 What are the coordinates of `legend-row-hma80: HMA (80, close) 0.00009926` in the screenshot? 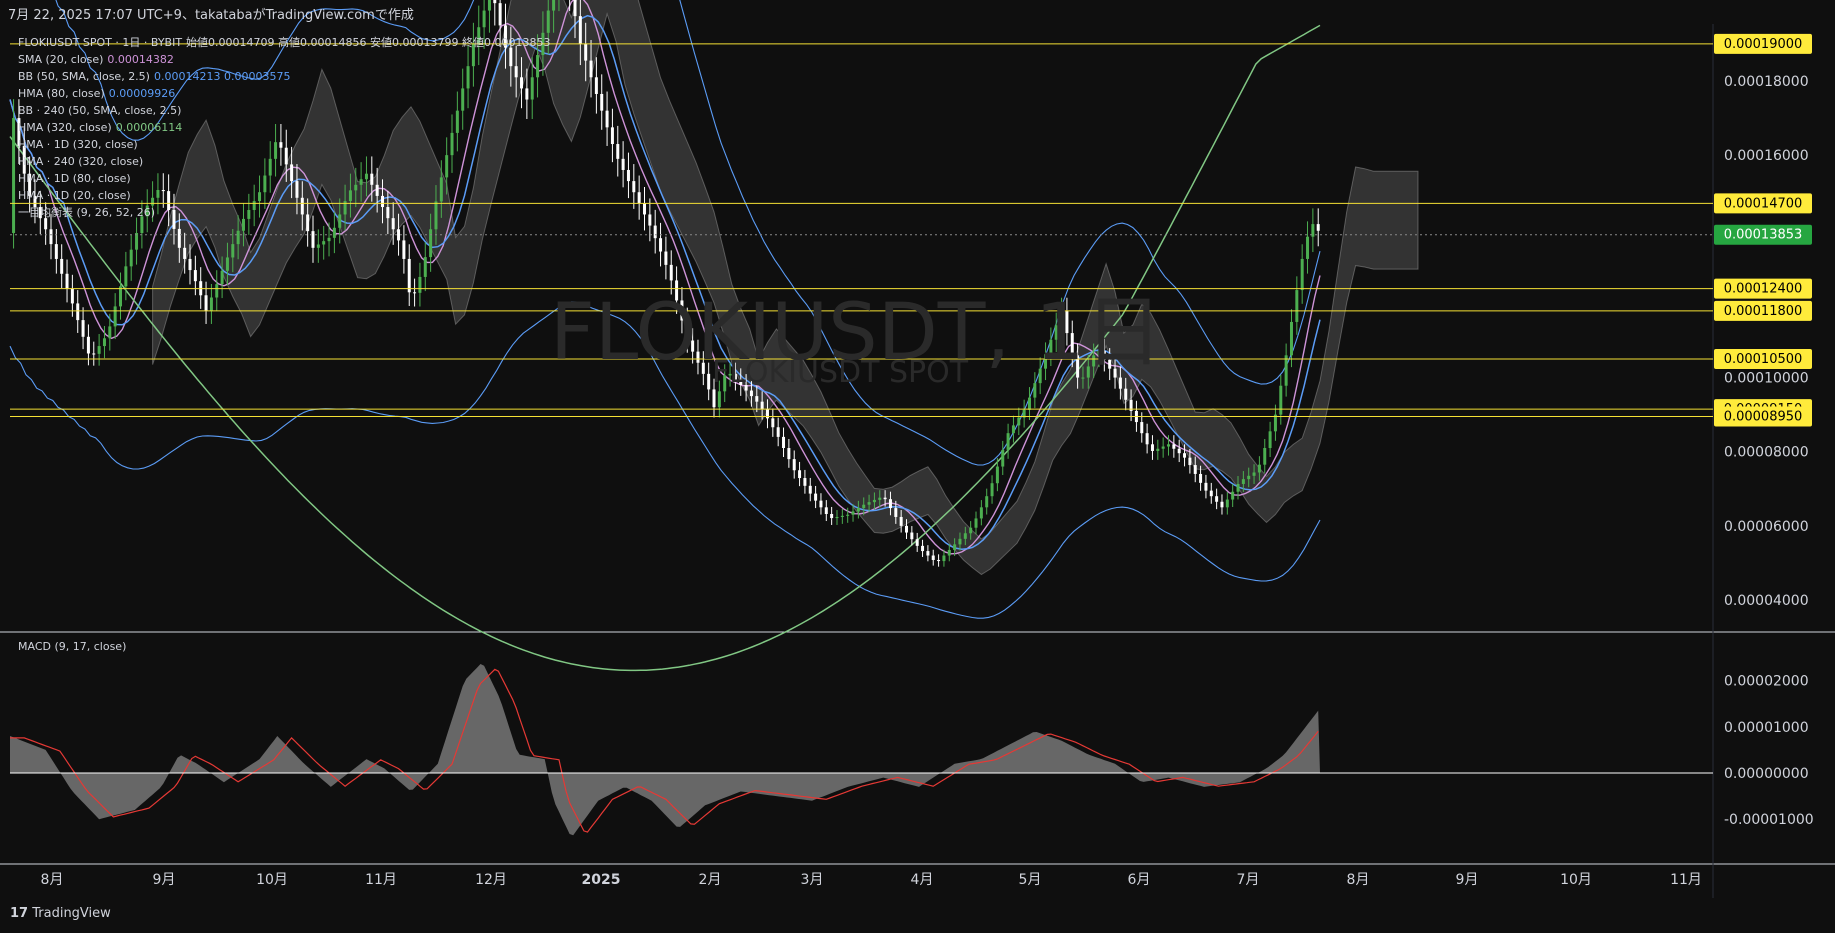 It's located at (284, 93).